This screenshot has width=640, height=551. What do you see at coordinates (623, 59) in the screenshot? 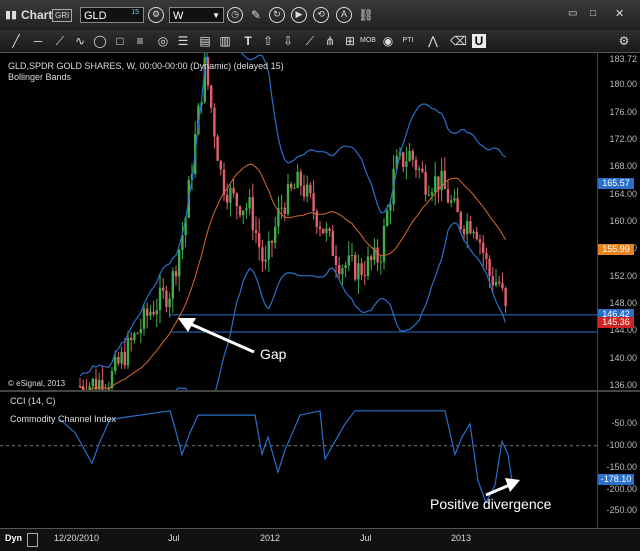
I see `price-tick: 183.72` at bounding box center [623, 59].